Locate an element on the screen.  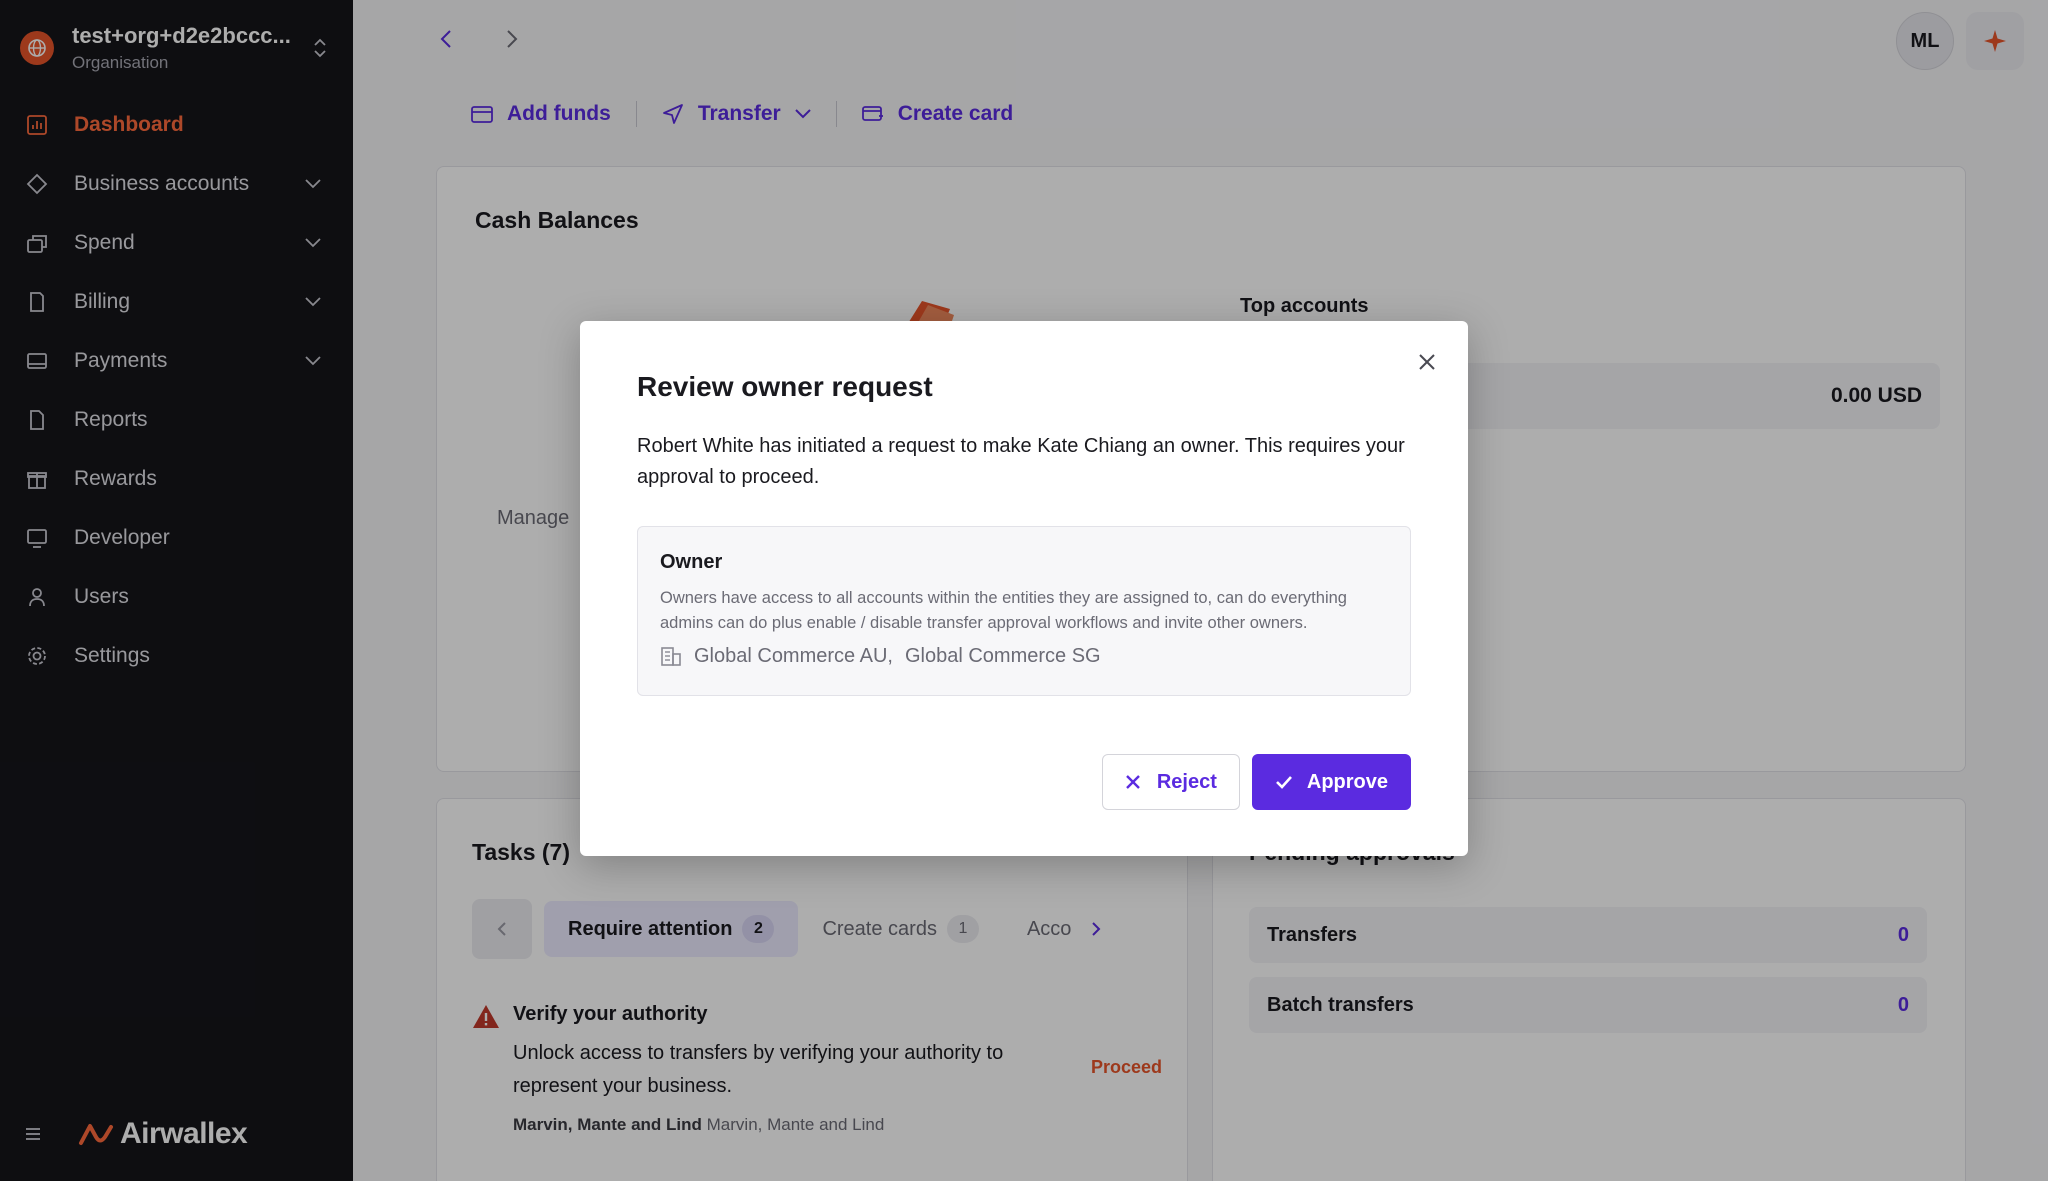
building-icon is located at coordinates (672, 656).